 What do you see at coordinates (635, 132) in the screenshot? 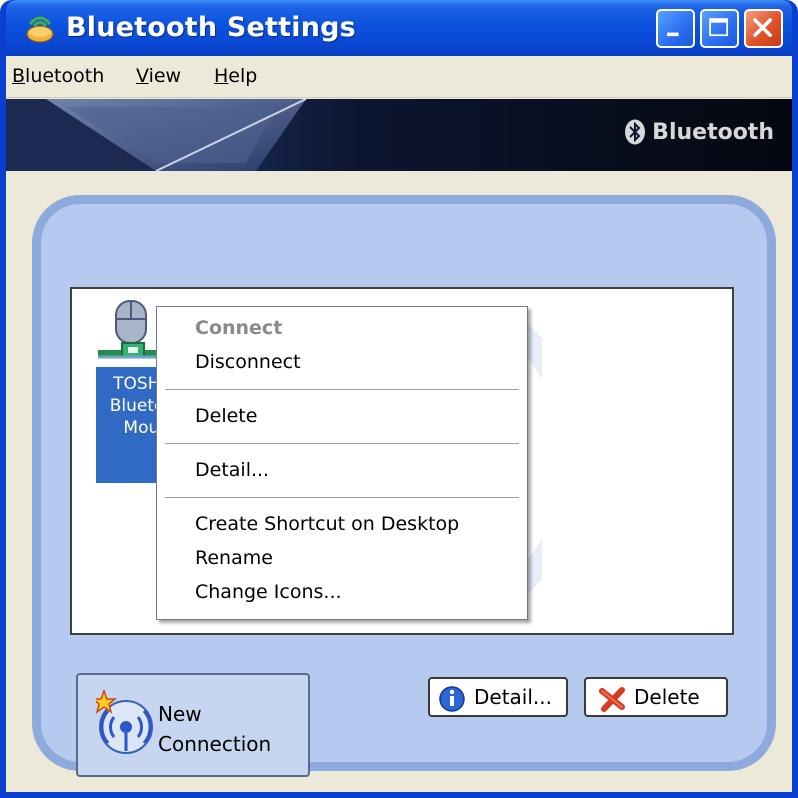
I see `bluetooth-rune-icon` at bounding box center [635, 132].